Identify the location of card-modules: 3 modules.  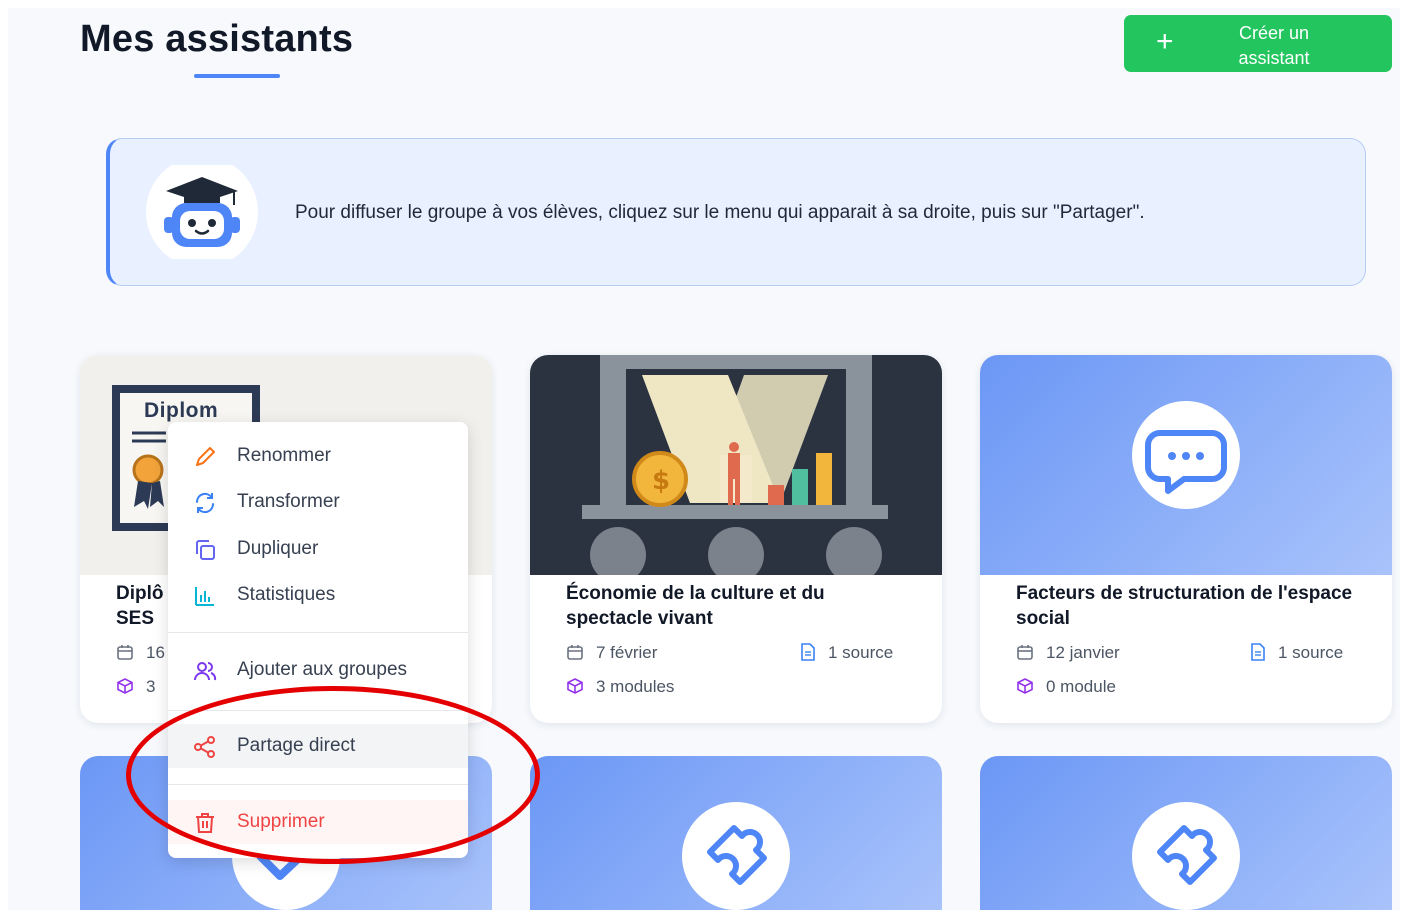
(620, 687).